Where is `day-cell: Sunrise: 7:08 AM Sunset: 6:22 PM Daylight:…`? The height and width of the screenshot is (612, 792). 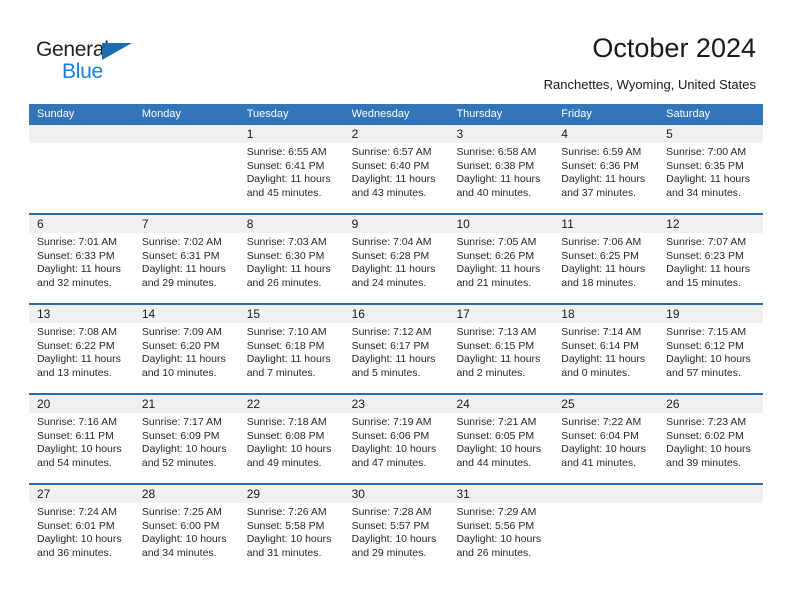 day-cell: Sunrise: 7:08 AM Sunset: 6:22 PM Daylight:… is located at coordinates (81, 358).